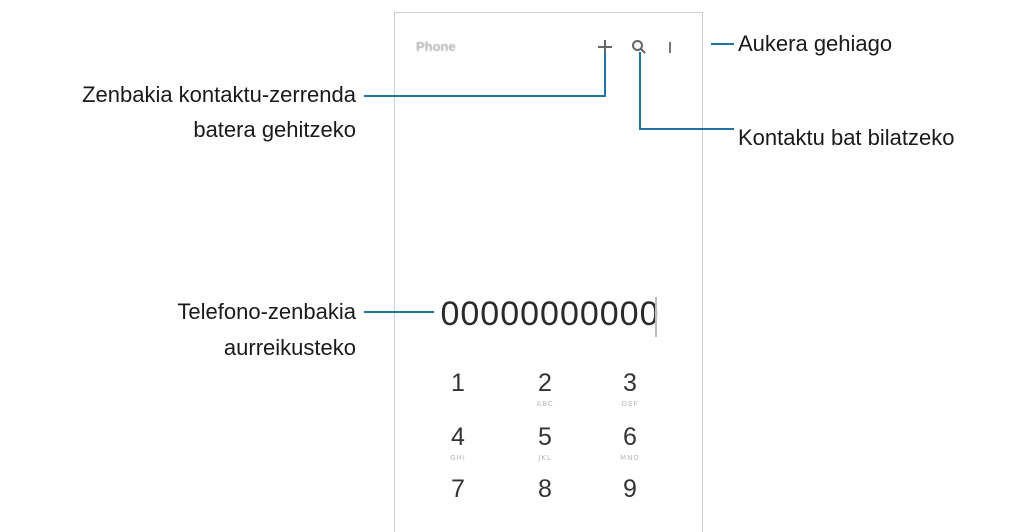 This screenshot has width=1017, height=532. I want to click on callout-line-add-v, so click(605, 74).